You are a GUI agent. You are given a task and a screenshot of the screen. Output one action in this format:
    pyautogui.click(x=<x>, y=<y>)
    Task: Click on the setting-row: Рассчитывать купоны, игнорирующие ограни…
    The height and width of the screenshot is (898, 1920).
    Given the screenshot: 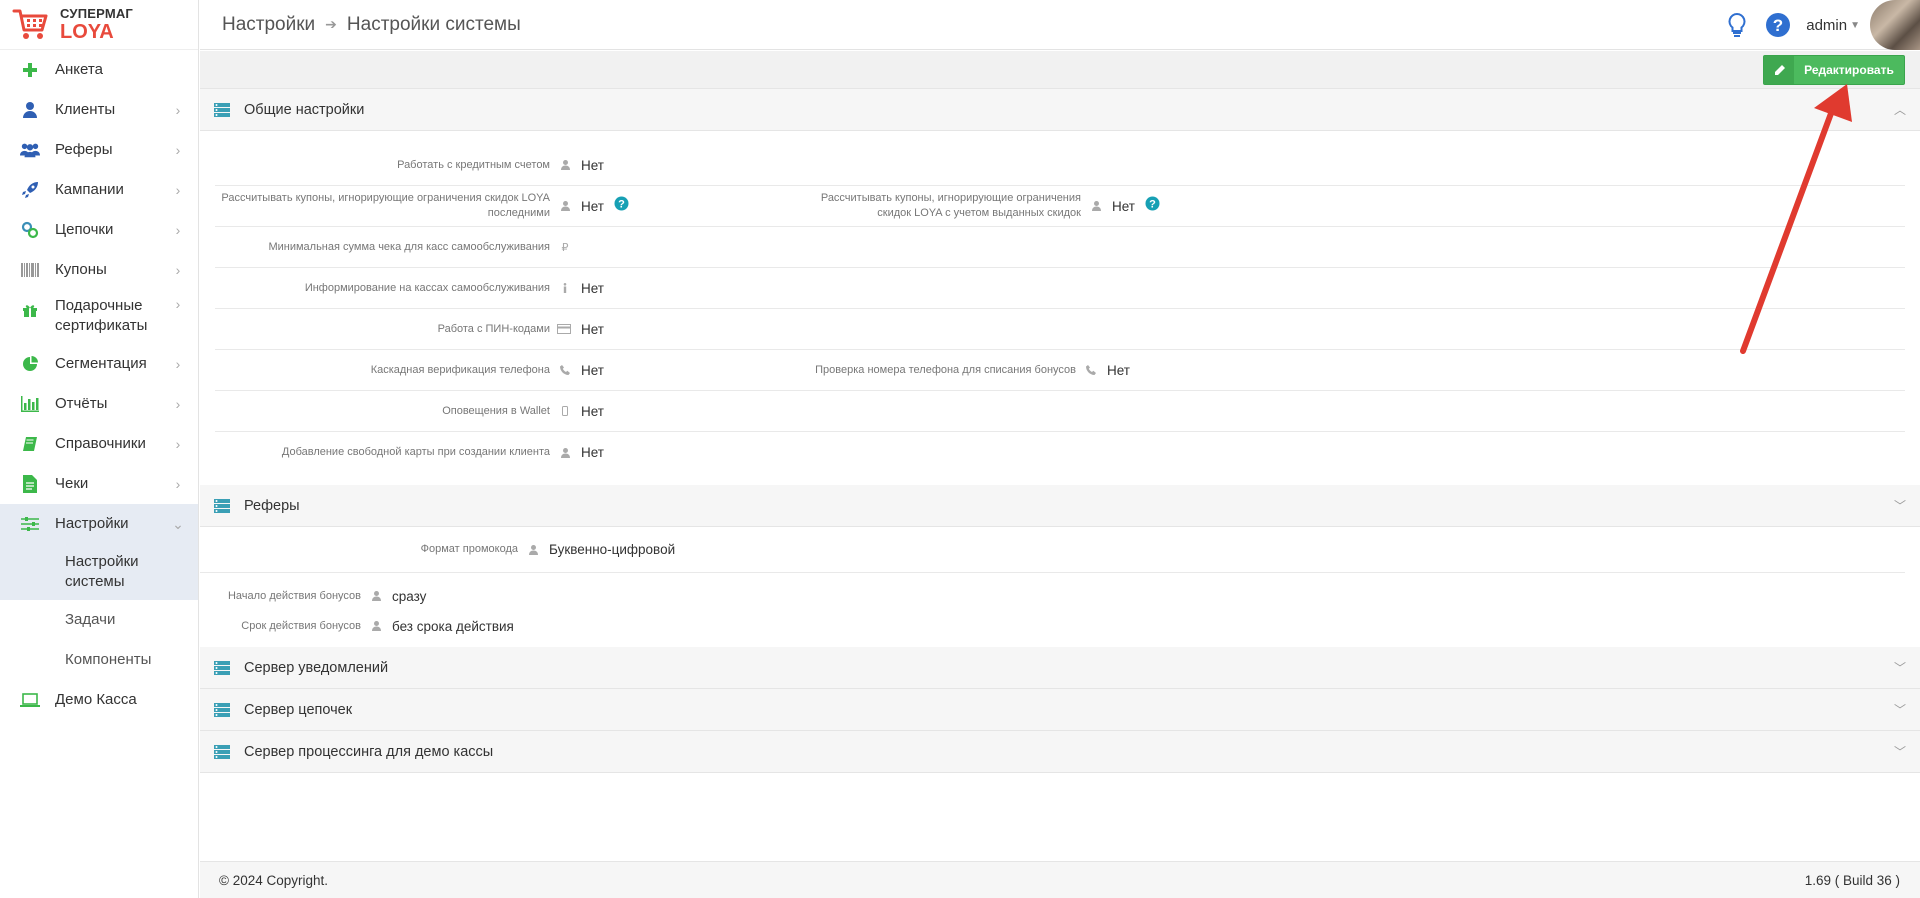 What is the action you would take?
    pyautogui.click(x=1060, y=206)
    